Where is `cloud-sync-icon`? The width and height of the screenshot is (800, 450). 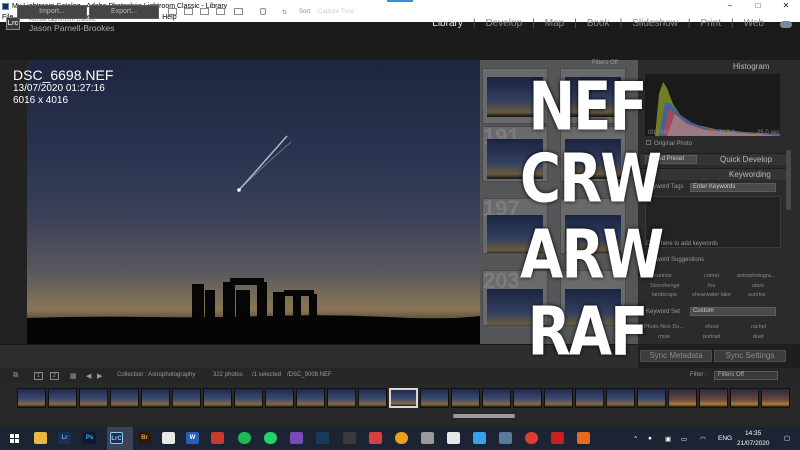
cloud-sync-icon is located at coordinates (786, 24).